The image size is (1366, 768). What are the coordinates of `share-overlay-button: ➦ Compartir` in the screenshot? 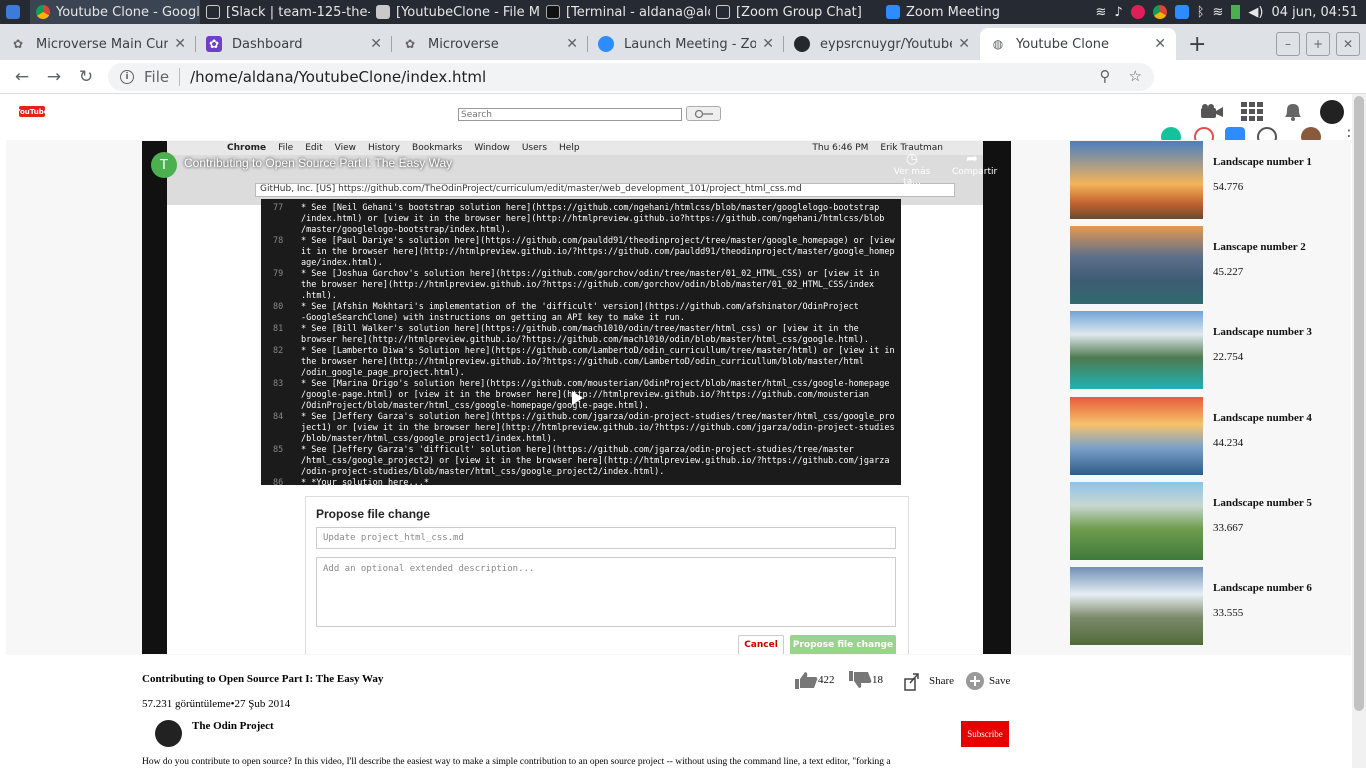 It's located at (974, 164).